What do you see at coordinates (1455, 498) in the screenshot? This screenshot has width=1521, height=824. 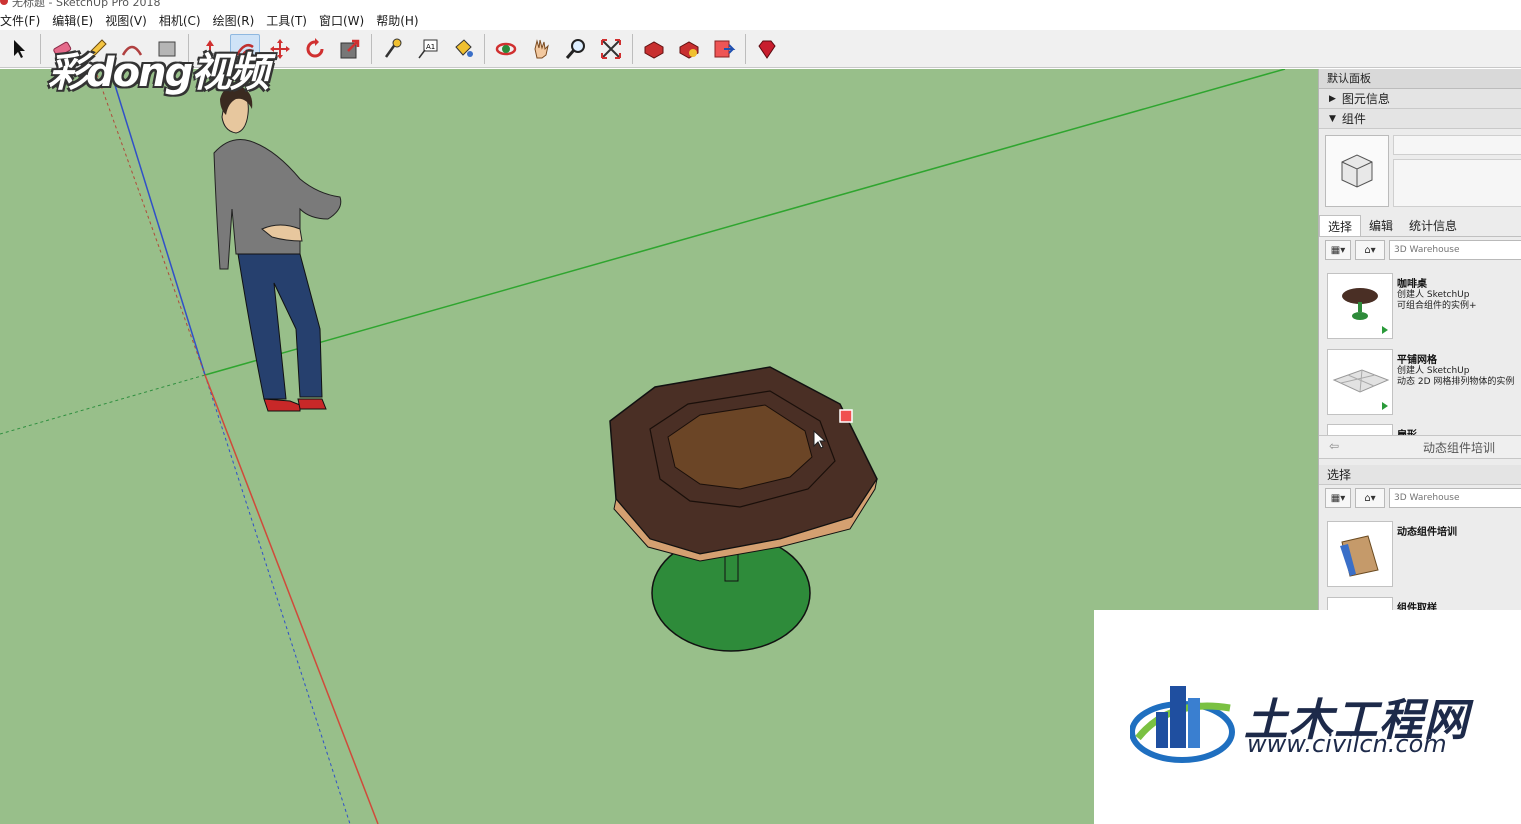 I see `warehouse-search-input-secondary` at bounding box center [1455, 498].